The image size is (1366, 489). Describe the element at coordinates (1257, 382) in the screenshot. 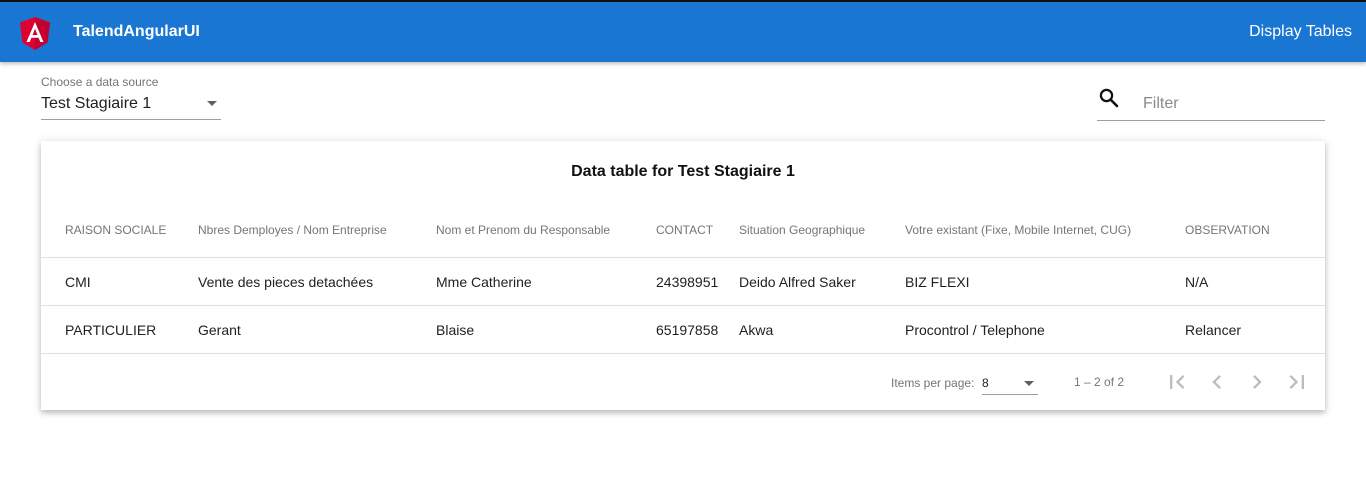

I see `next-page-icon` at that location.